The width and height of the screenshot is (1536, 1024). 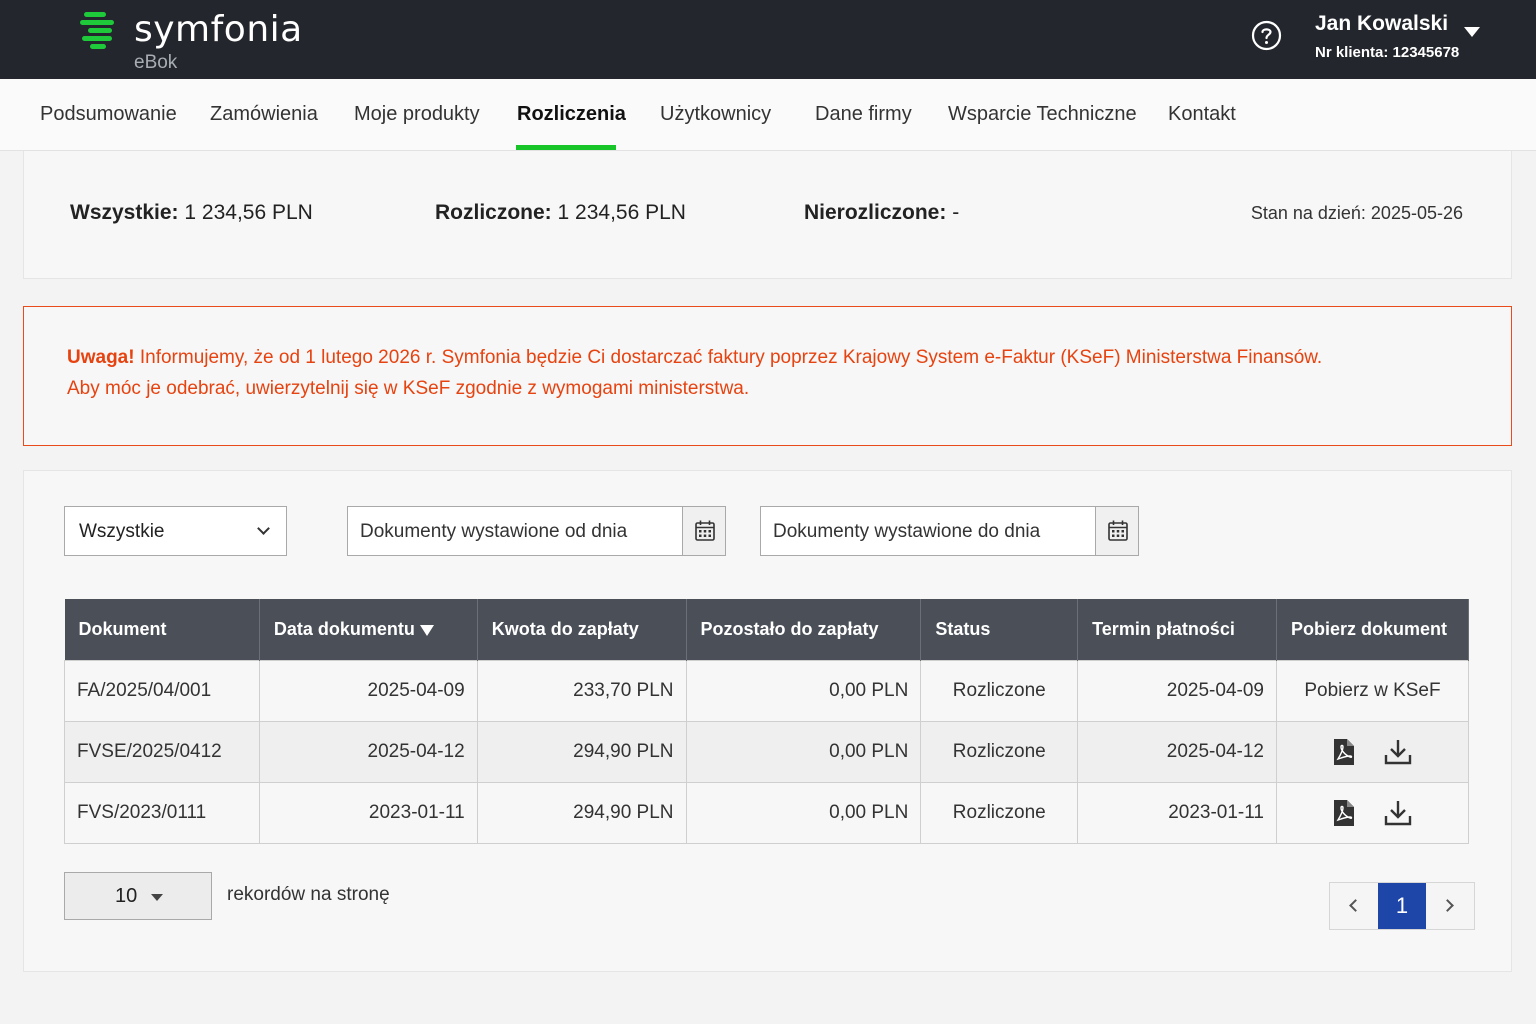 What do you see at coordinates (426, 630) in the screenshot?
I see `sort-desc-icon` at bounding box center [426, 630].